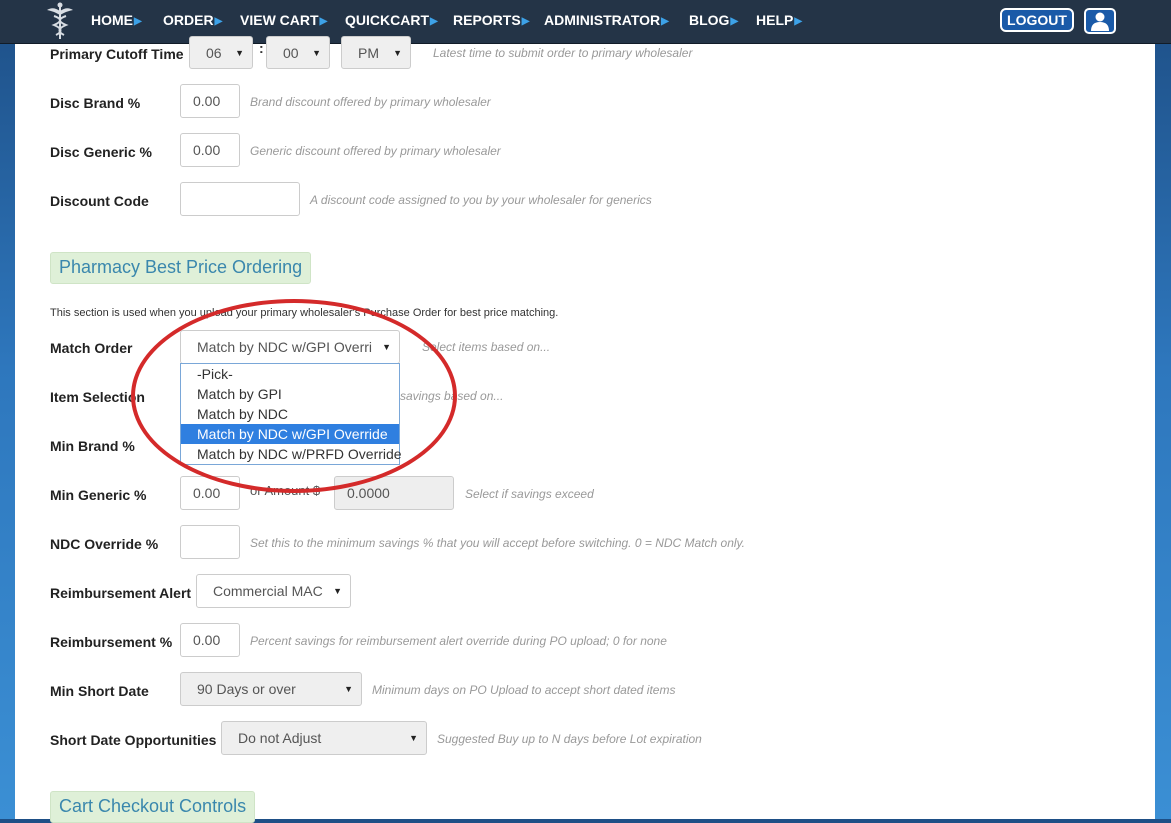 The width and height of the screenshot is (1171, 823). Describe the element at coordinates (279, 20) in the screenshot. I see `nav-label: VIEW CART` at that location.